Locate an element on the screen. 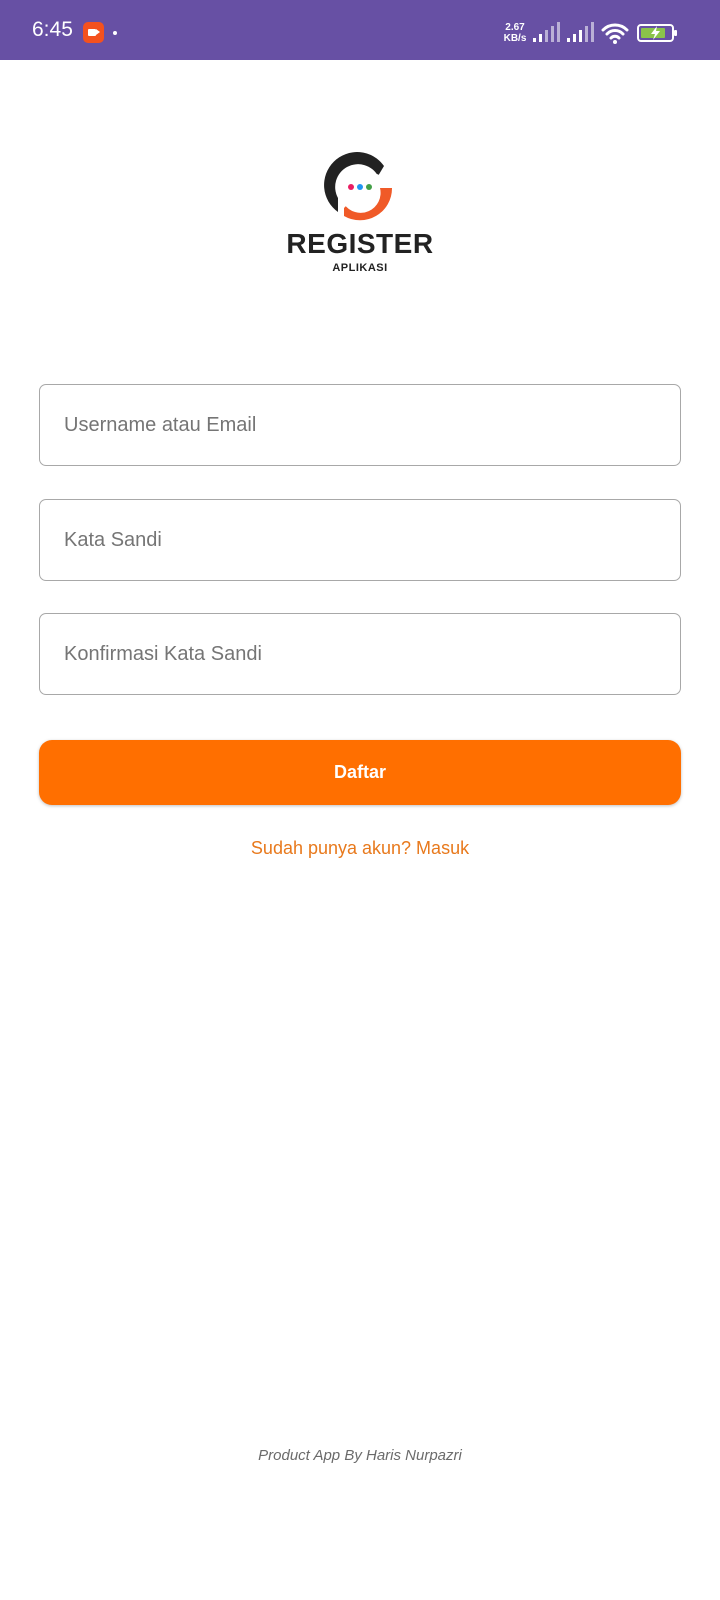 The height and width of the screenshot is (1600, 720). logo-title: REGISTER is located at coordinates (360, 243).